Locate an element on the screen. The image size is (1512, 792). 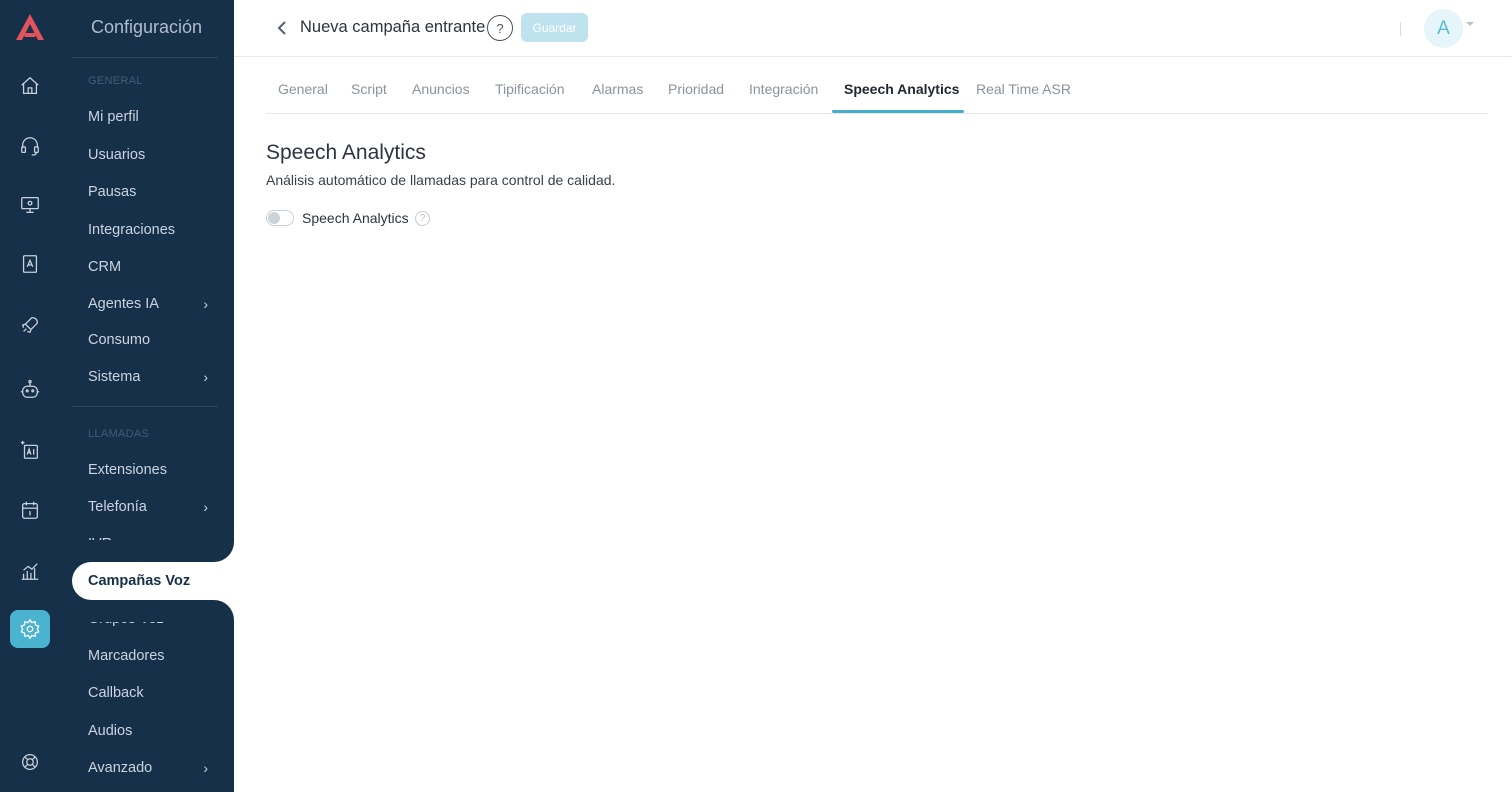
info-help-icon: ? is located at coordinates (422, 218).